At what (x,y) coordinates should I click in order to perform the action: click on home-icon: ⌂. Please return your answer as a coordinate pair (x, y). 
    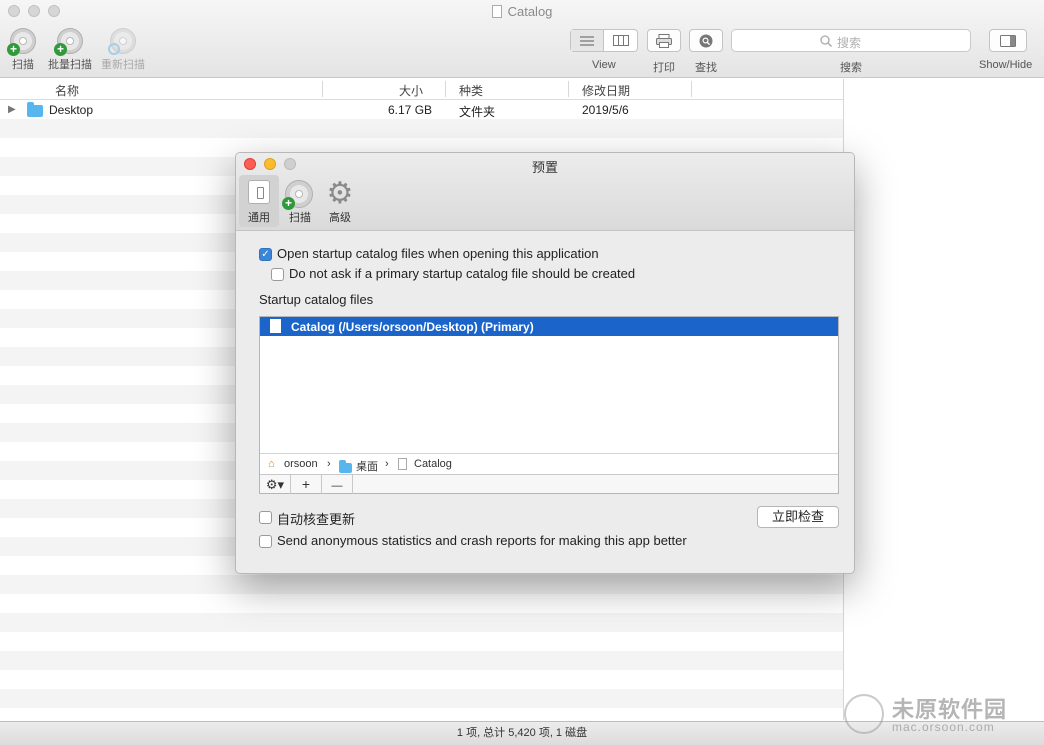
    Looking at the image, I should click on (271, 464).